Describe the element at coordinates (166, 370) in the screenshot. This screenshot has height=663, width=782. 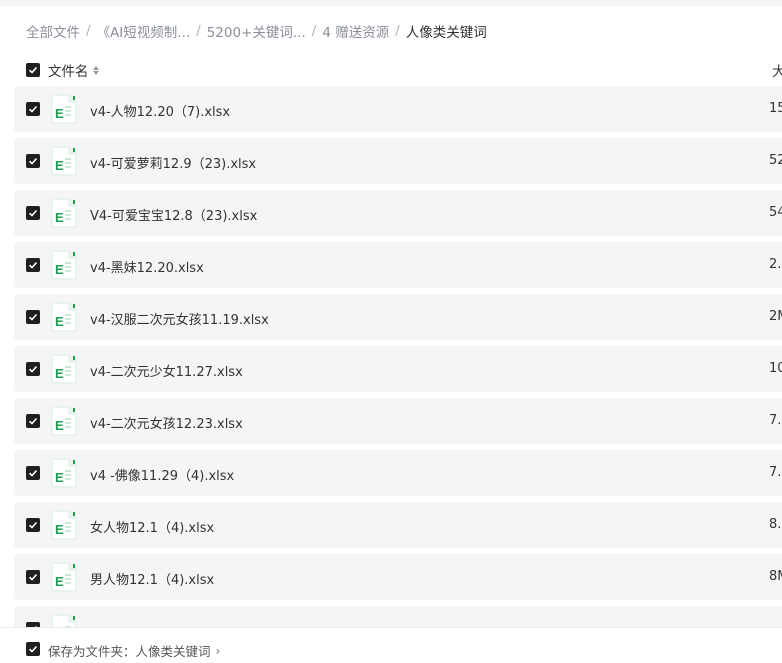
I see `file-name: v4-二次元少女11.27.xlsx` at that location.